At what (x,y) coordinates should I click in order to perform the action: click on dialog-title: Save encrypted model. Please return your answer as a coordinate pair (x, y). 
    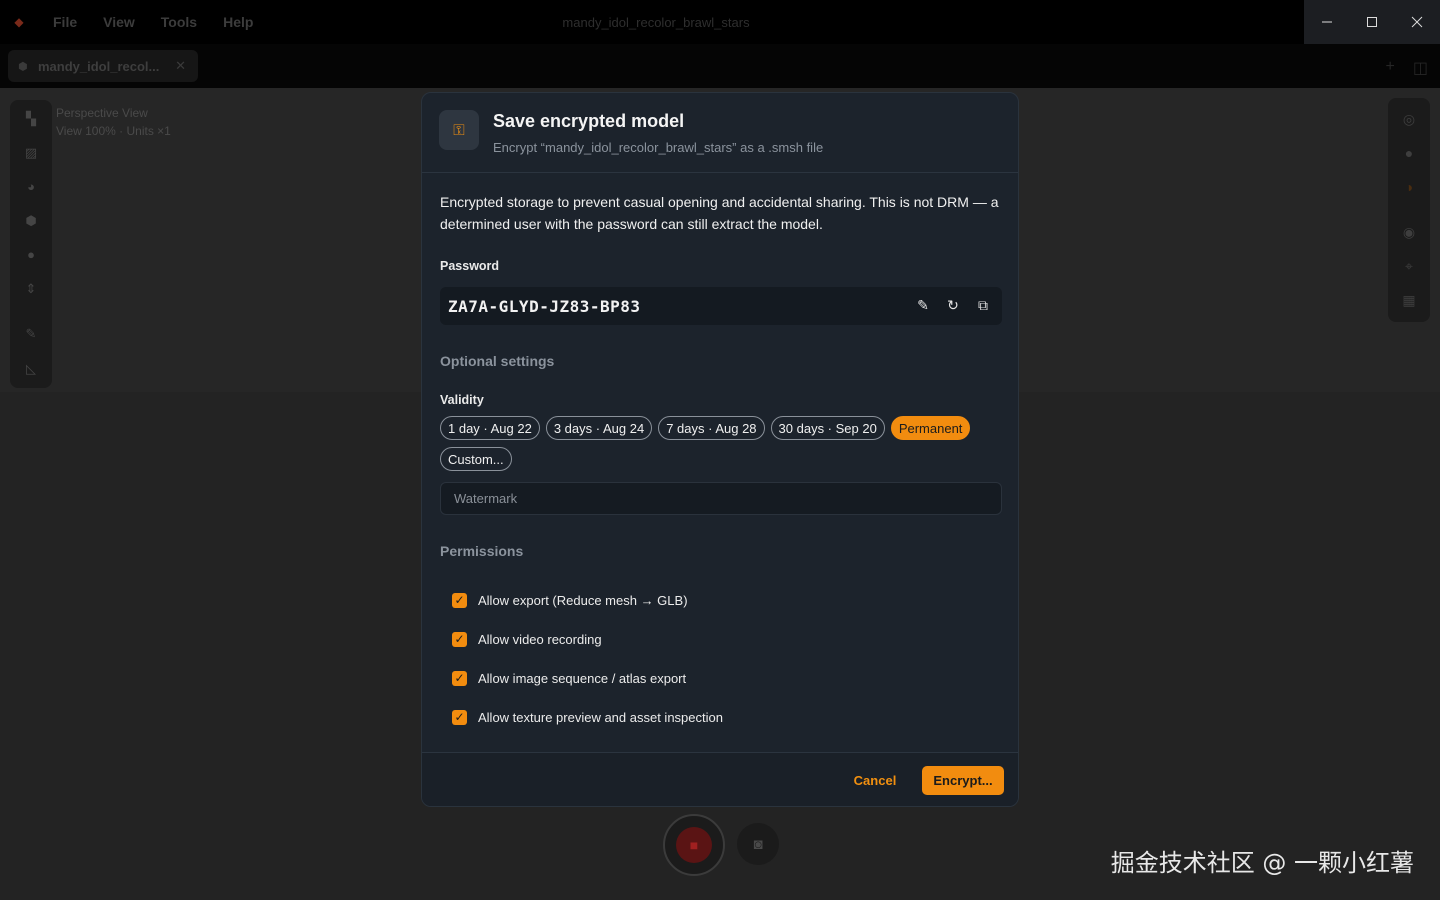
    Looking at the image, I should click on (589, 121).